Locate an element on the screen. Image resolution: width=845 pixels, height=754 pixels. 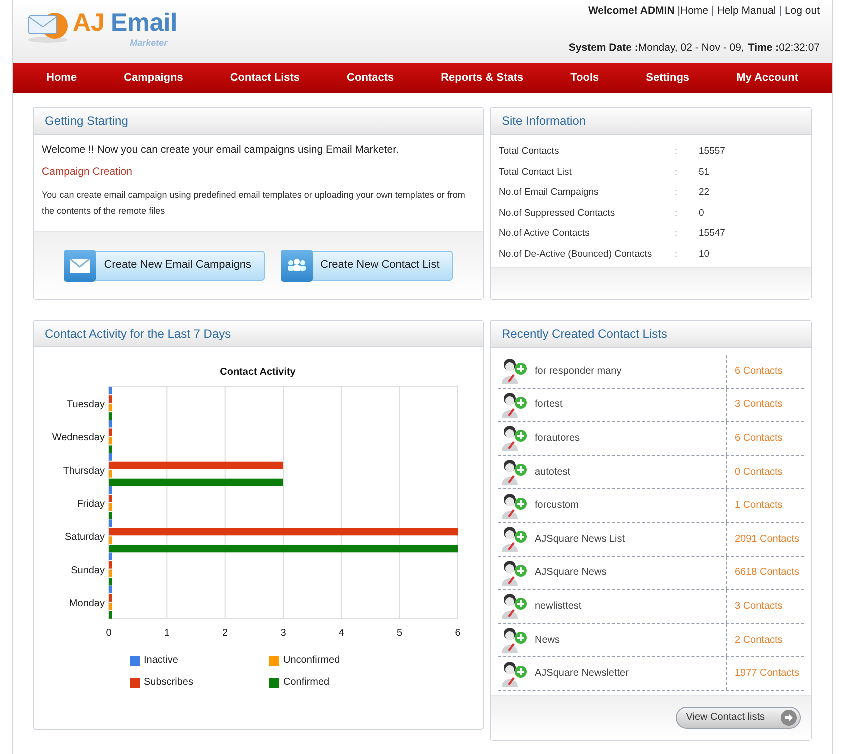
category-label: Saturday is located at coordinates (84, 538).